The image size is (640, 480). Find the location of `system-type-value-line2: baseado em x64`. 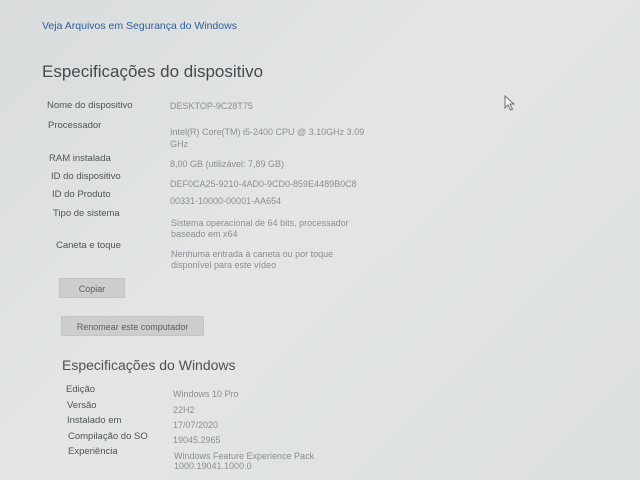

system-type-value-line2: baseado em x64 is located at coordinates (204, 234).